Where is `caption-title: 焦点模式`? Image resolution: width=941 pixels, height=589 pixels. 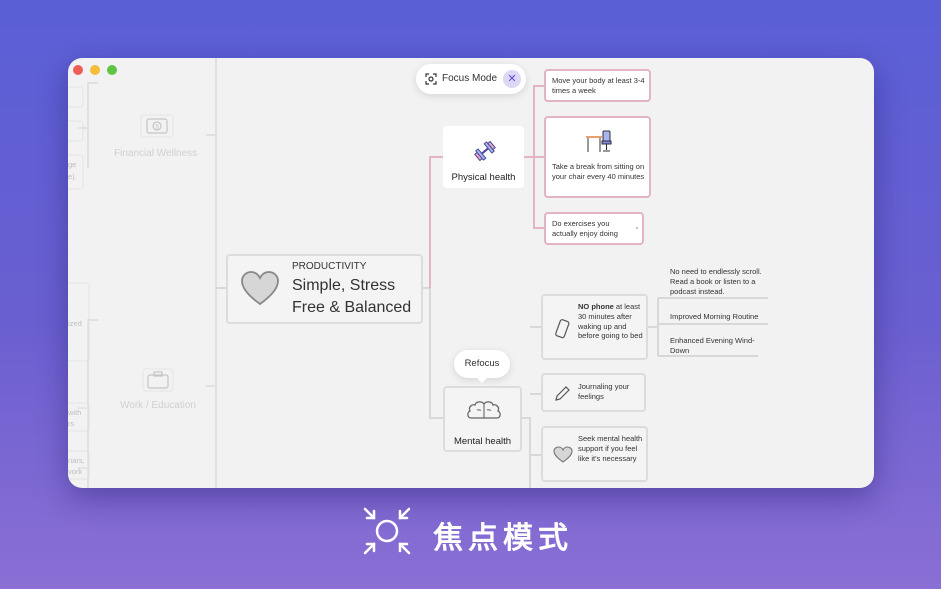
caption-title: 焦点模式 is located at coordinates (503, 538).